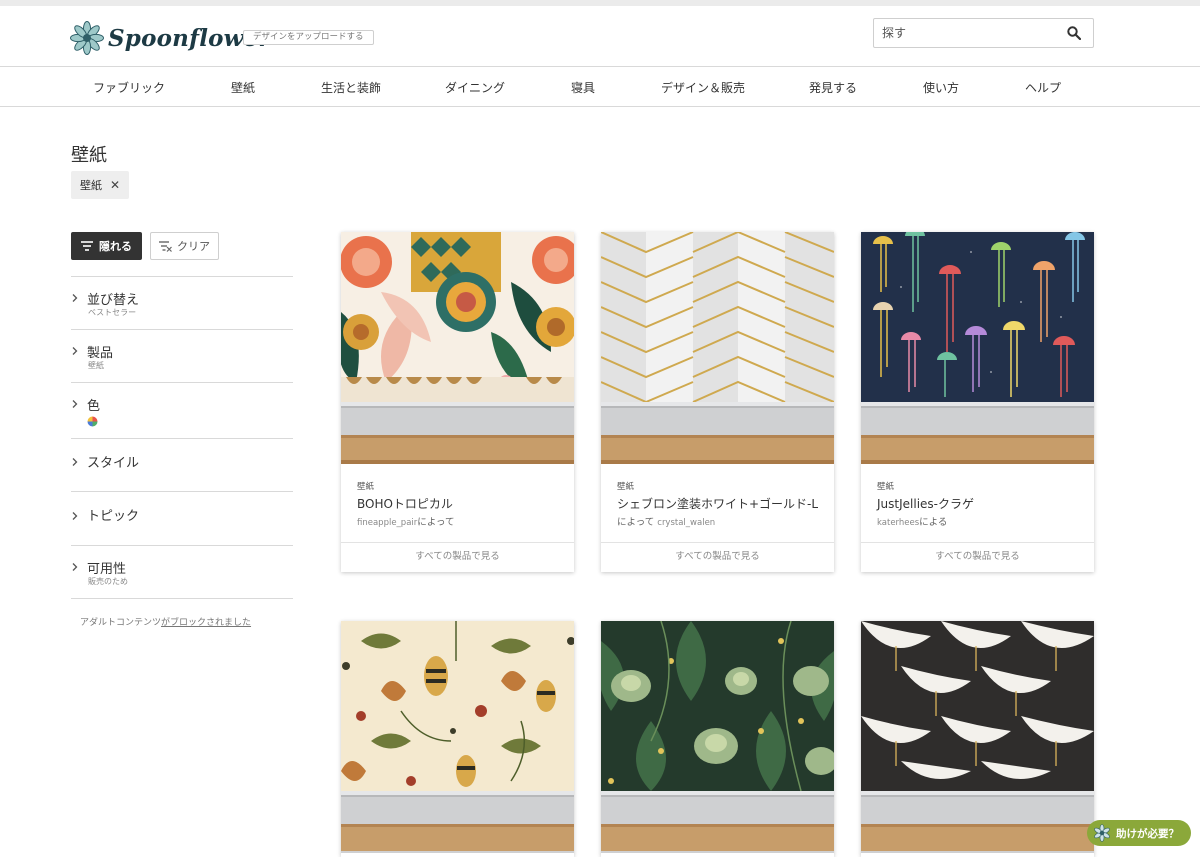 The height and width of the screenshot is (857, 1200). What do you see at coordinates (1043, 87) in the screenshot?
I see `nav-item-help: ヘルプ` at bounding box center [1043, 87].